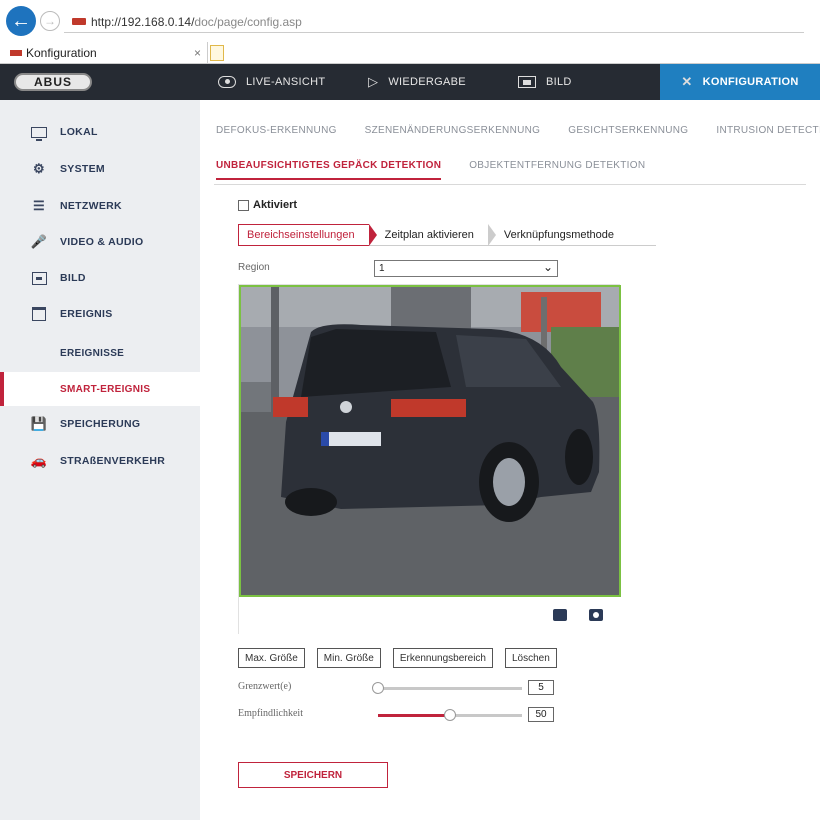  What do you see at coordinates (628, 130) in the screenshot?
I see `tab-face-detection: GESICHTSERKENNUNG` at bounding box center [628, 130].